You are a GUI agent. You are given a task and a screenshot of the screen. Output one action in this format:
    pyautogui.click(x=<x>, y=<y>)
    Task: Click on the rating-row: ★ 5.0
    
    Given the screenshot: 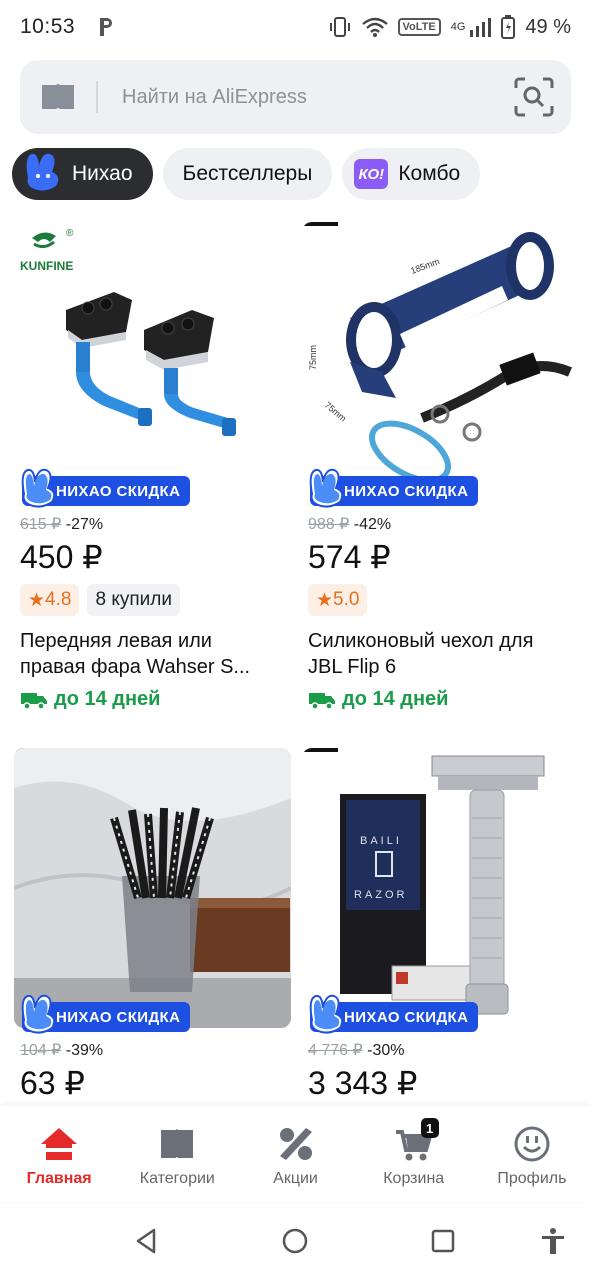 What is the action you would take?
    pyautogui.click(x=338, y=600)
    